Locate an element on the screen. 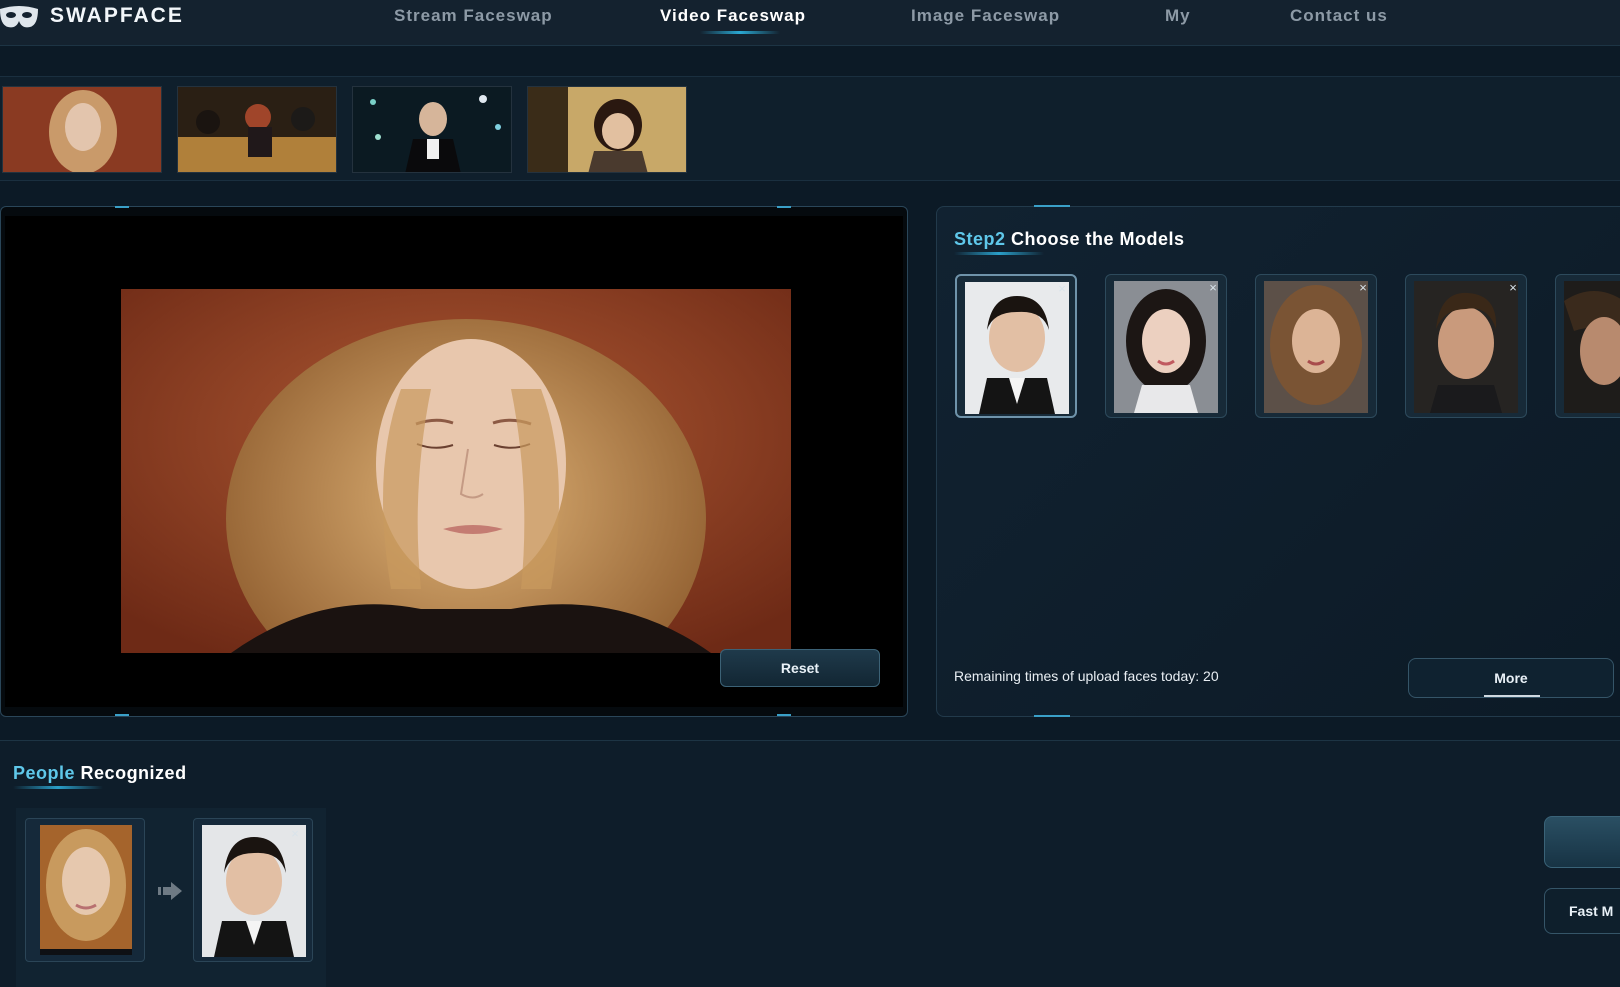 This screenshot has height=987, width=1620. model-card is located at coordinates (1587, 346).